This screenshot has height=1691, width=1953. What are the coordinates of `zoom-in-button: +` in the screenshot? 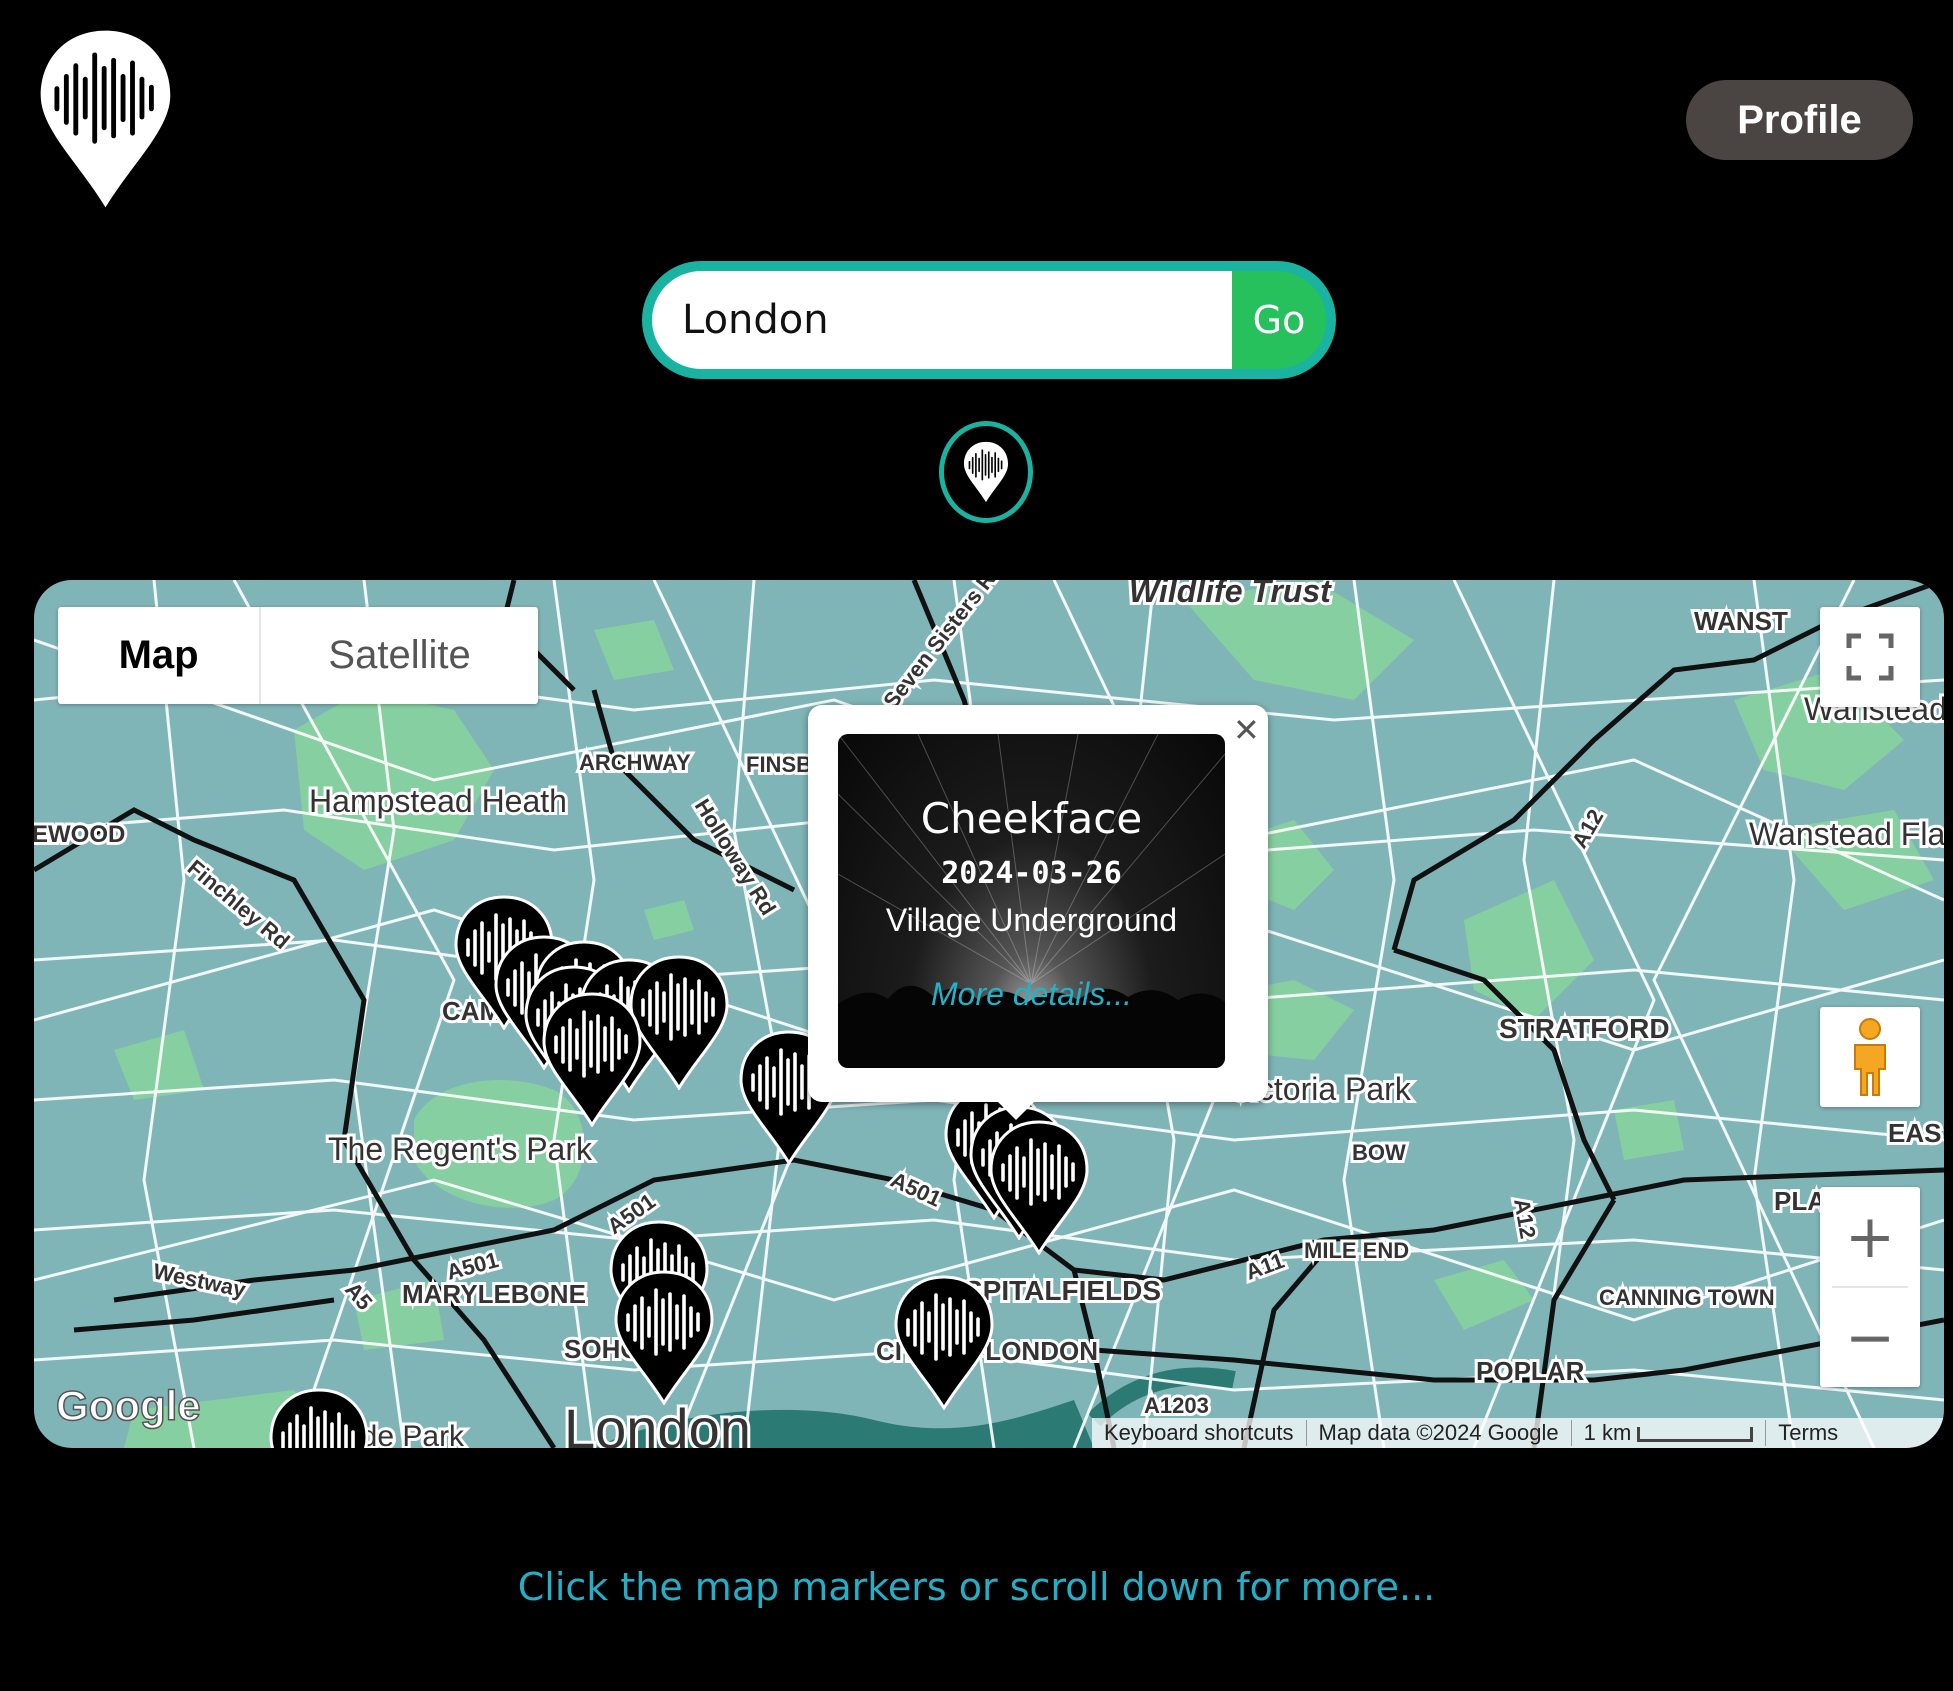 It's located at (1870, 1236).